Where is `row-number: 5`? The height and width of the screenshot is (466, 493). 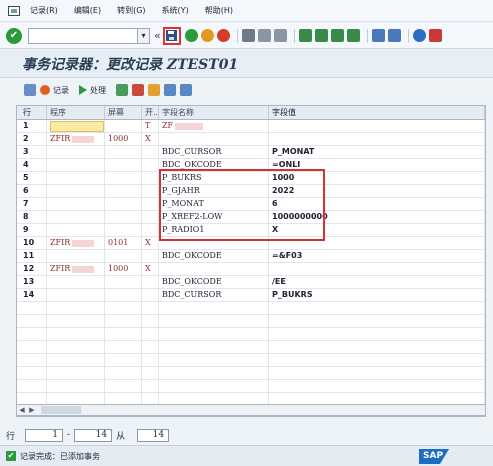 row-number: 5 is located at coordinates (32, 178).